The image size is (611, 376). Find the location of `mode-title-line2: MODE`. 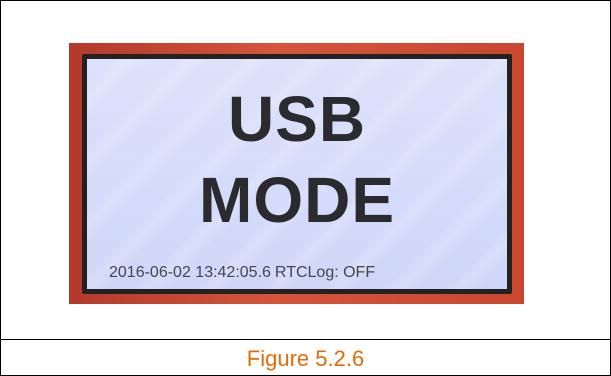

mode-title-line2: MODE is located at coordinates (297, 200).